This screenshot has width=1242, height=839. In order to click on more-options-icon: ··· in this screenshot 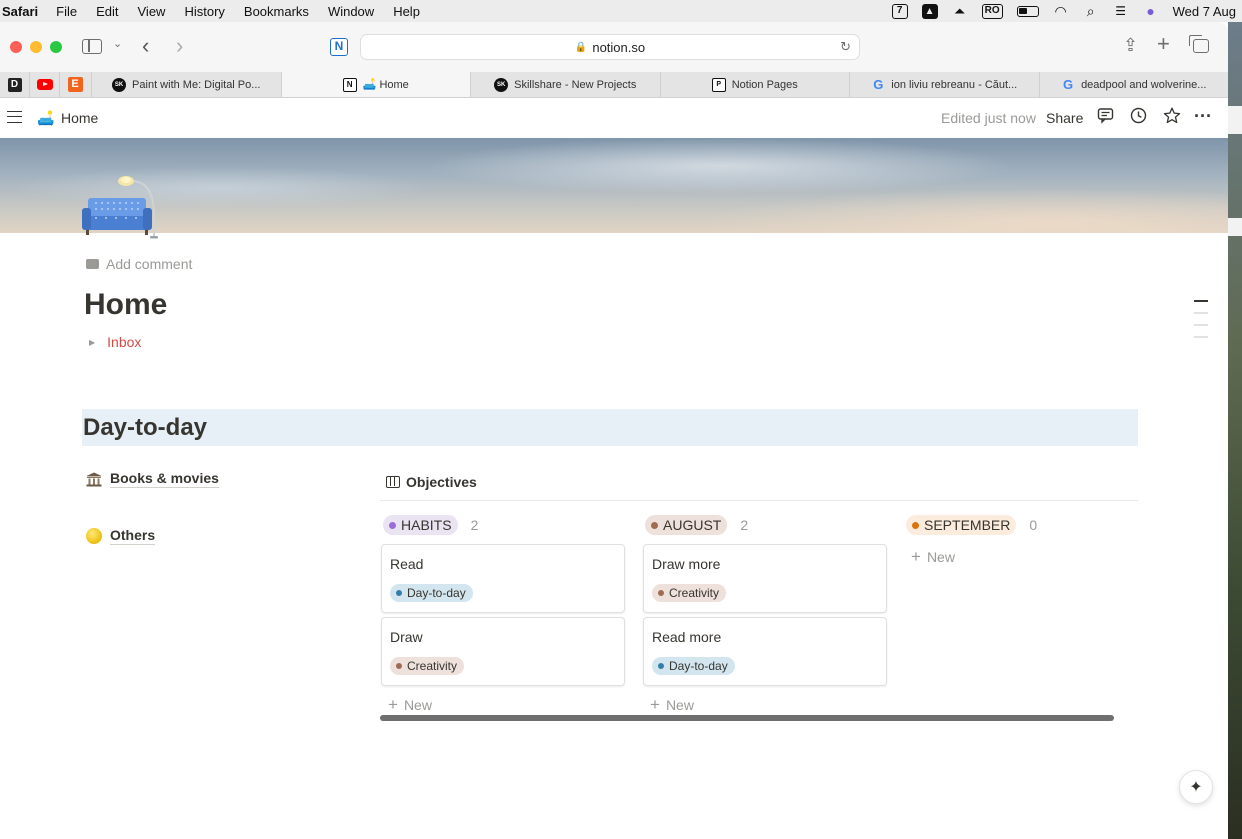, I will do `click(1203, 116)`.